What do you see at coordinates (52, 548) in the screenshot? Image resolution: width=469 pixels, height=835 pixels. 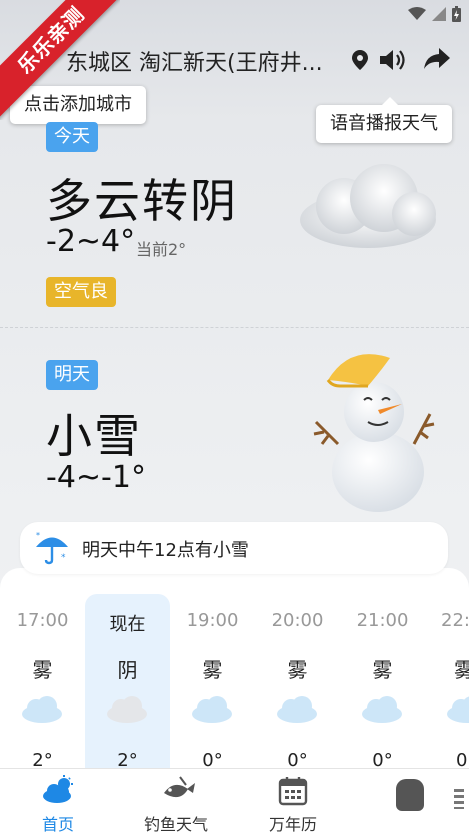 I see `umbrella-snow-icon: * *` at bounding box center [52, 548].